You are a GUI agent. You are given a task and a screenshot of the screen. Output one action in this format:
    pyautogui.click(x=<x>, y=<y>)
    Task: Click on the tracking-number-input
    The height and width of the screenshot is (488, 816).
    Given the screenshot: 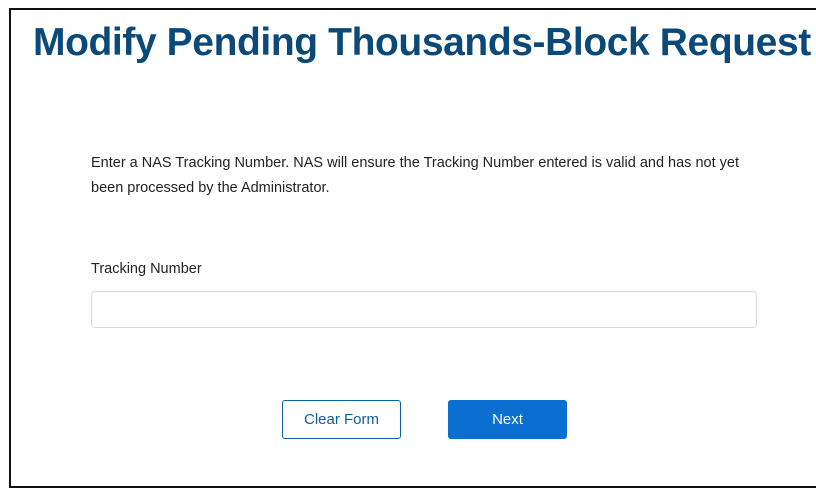 What is the action you would take?
    pyautogui.click(x=424, y=309)
    